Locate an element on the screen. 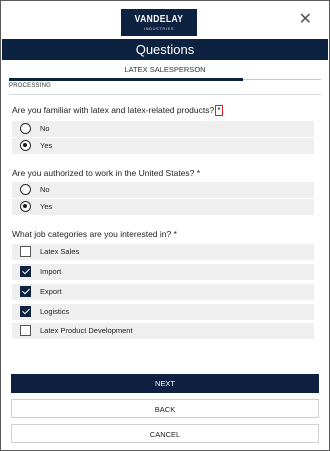 The image size is (330, 451). option-label: Import is located at coordinates (51, 271).